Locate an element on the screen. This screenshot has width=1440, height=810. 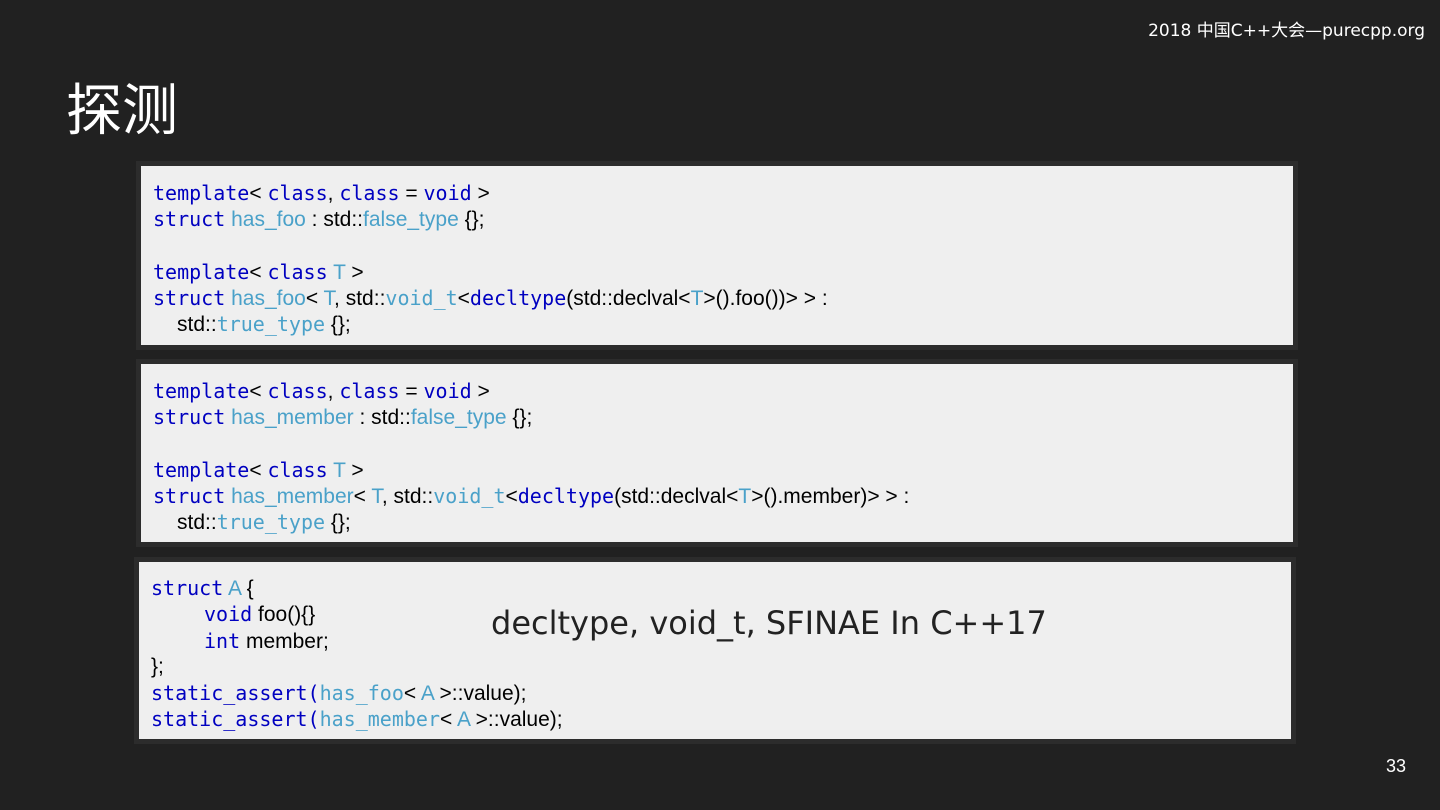
code-line: static_assert(has_member< A >::value); is located at coordinates (357, 719).